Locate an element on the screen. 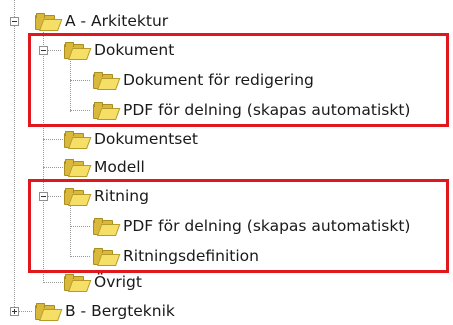  tree-node-arkitektur: A - Arkitektur is located at coordinates (101, 21).